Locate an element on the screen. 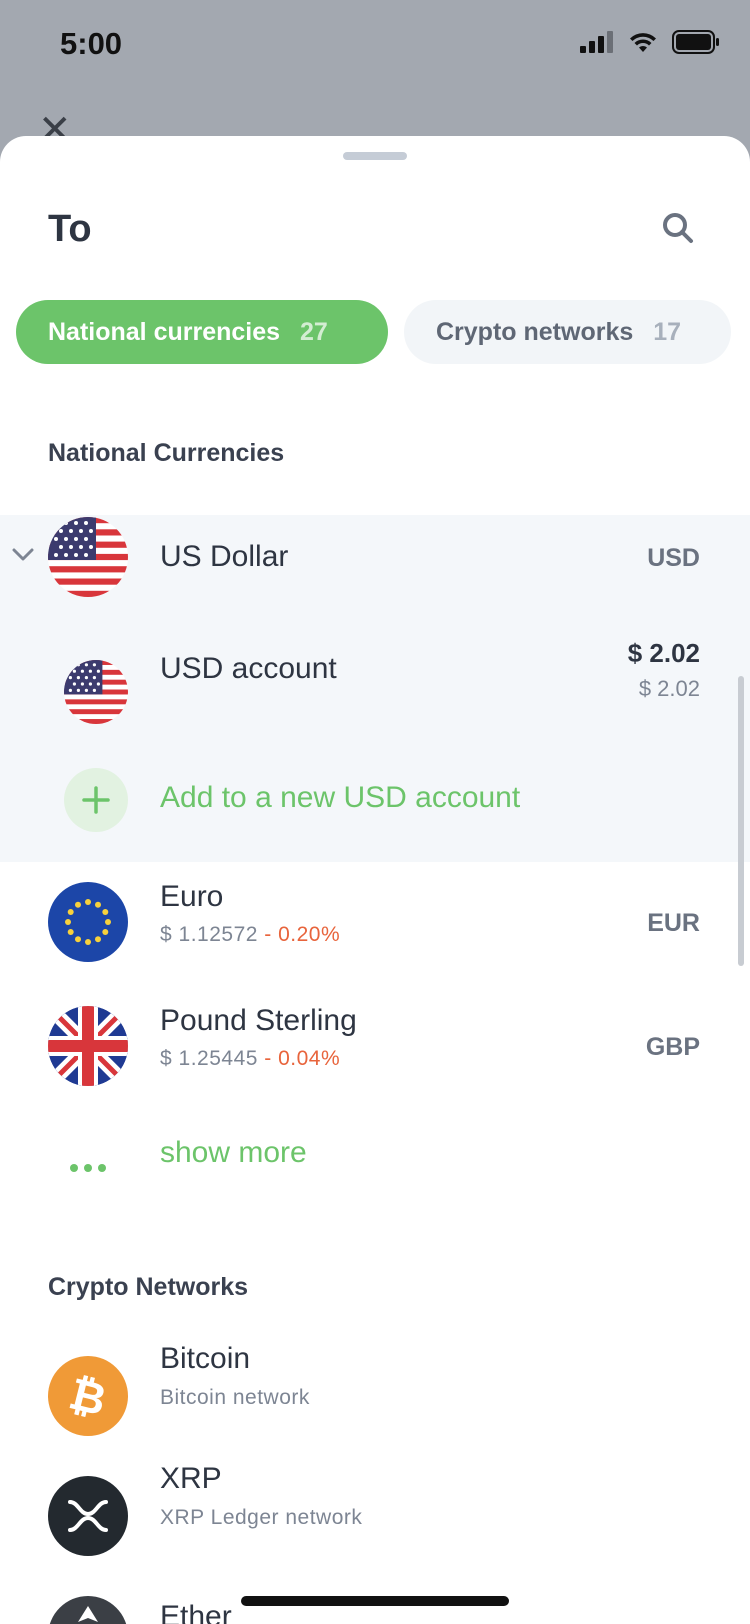 The height and width of the screenshot is (1624, 750). tab-label: Crypto networks is located at coordinates (535, 331).